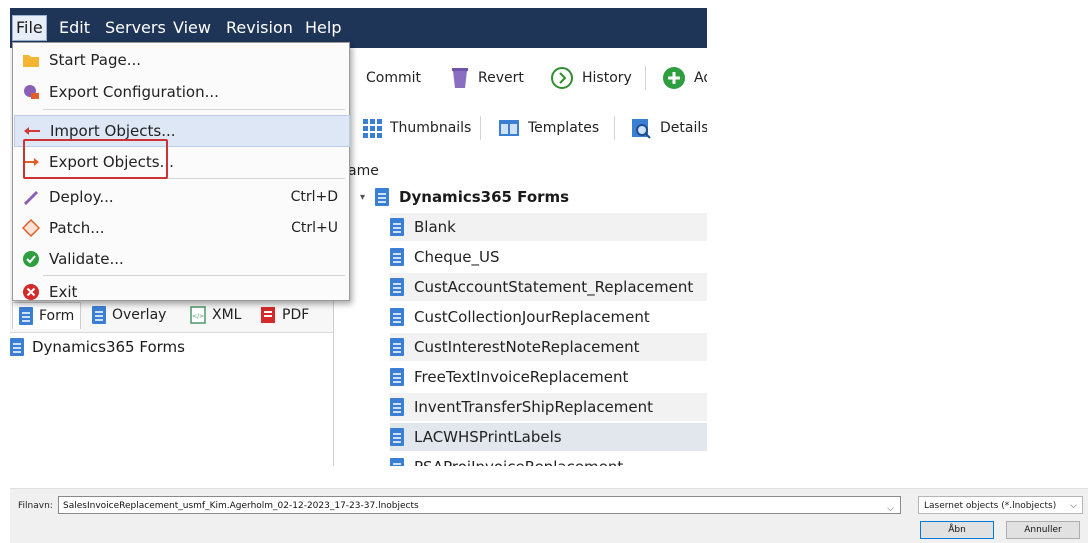  Describe the element at coordinates (259, 28) in the screenshot. I see `menu-revision: Revision` at that location.